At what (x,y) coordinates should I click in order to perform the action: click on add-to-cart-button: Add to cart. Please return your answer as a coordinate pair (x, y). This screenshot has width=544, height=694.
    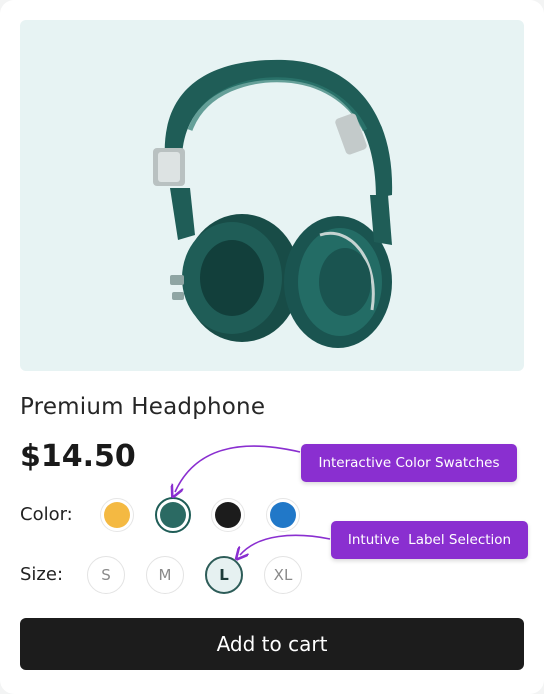
    Looking at the image, I should click on (272, 644).